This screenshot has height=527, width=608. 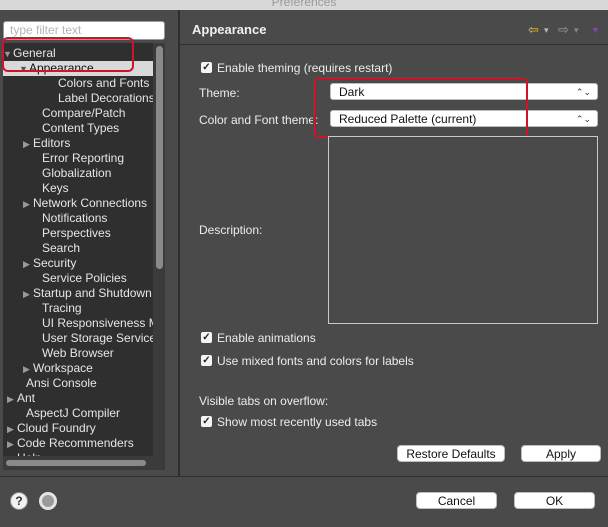 I want to click on tree-item: Keys, so click(x=36, y=188).